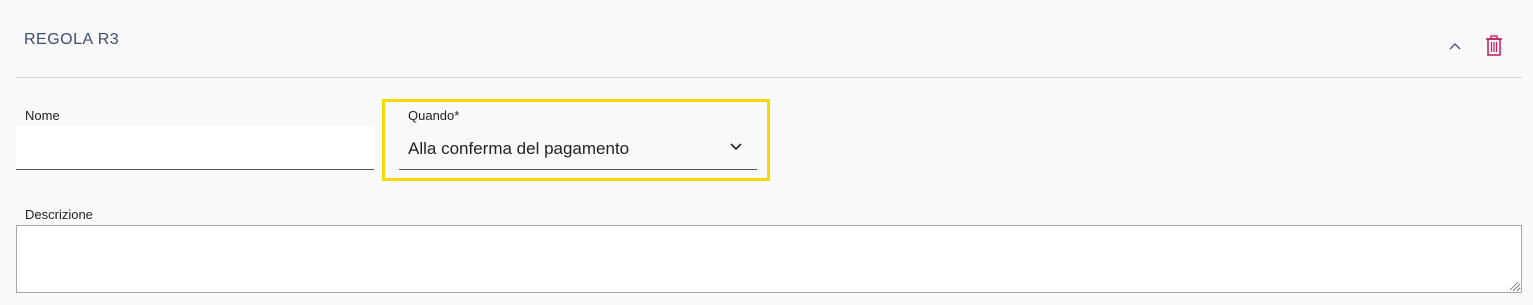 Image resolution: width=1533 pixels, height=305 pixels. I want to click on quando-select: Alla conferma del pagamento, so click(578, 148).